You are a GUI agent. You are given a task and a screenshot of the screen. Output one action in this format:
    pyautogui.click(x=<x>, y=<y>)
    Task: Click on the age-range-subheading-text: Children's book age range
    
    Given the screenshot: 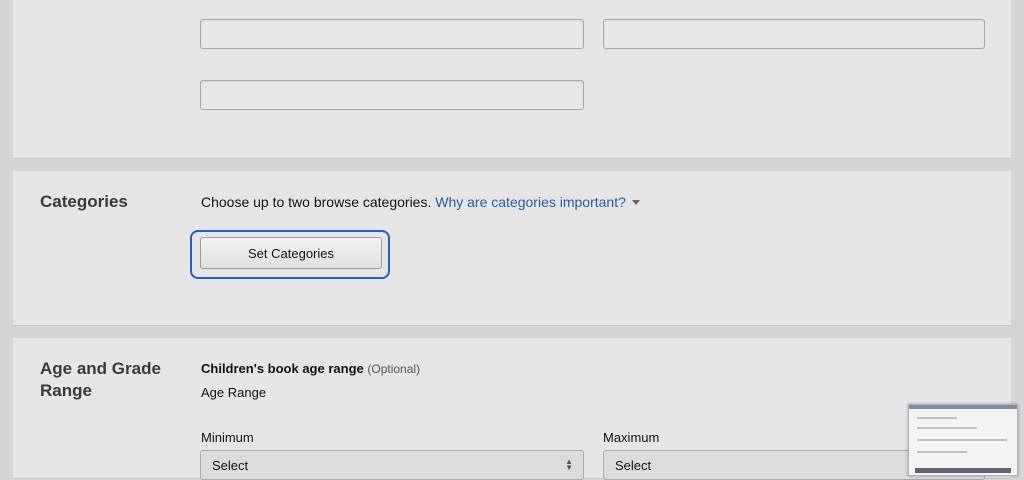 What is the action you would take?
    pyautogui.click(x=282, y=368)
    